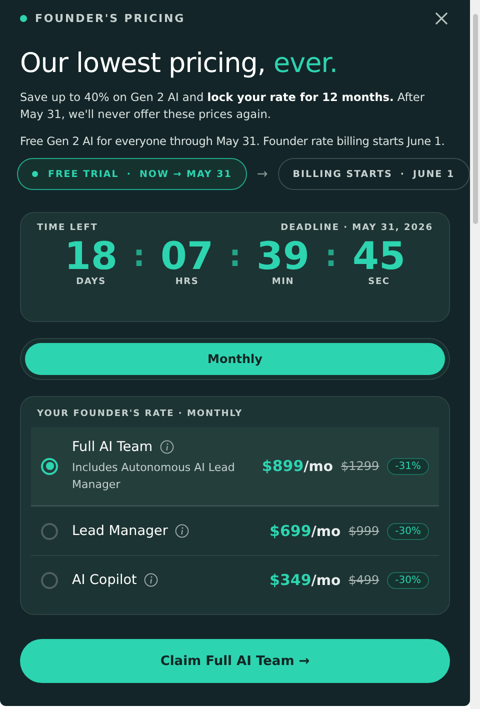 This screenshot has height=709, width=480. What do you see at coordinates (306, 63) in the screenshot?
I see `headline-accent: ever.` at bounding box center [306, 63].